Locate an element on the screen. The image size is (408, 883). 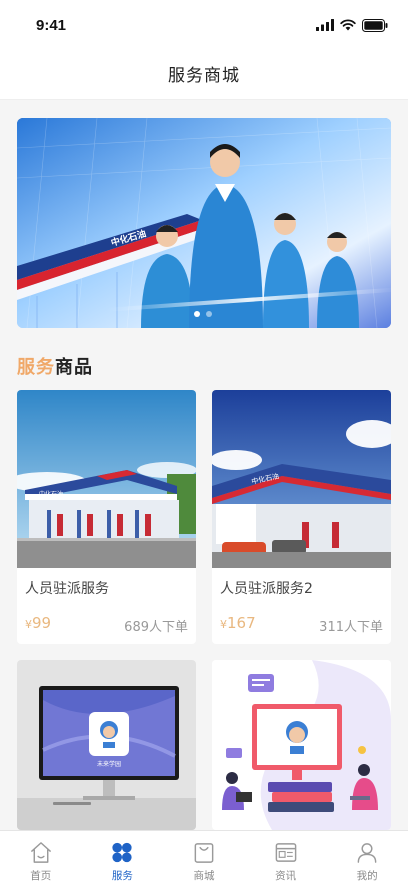
product-price: ¥167 is located at coordinates (238, 623).